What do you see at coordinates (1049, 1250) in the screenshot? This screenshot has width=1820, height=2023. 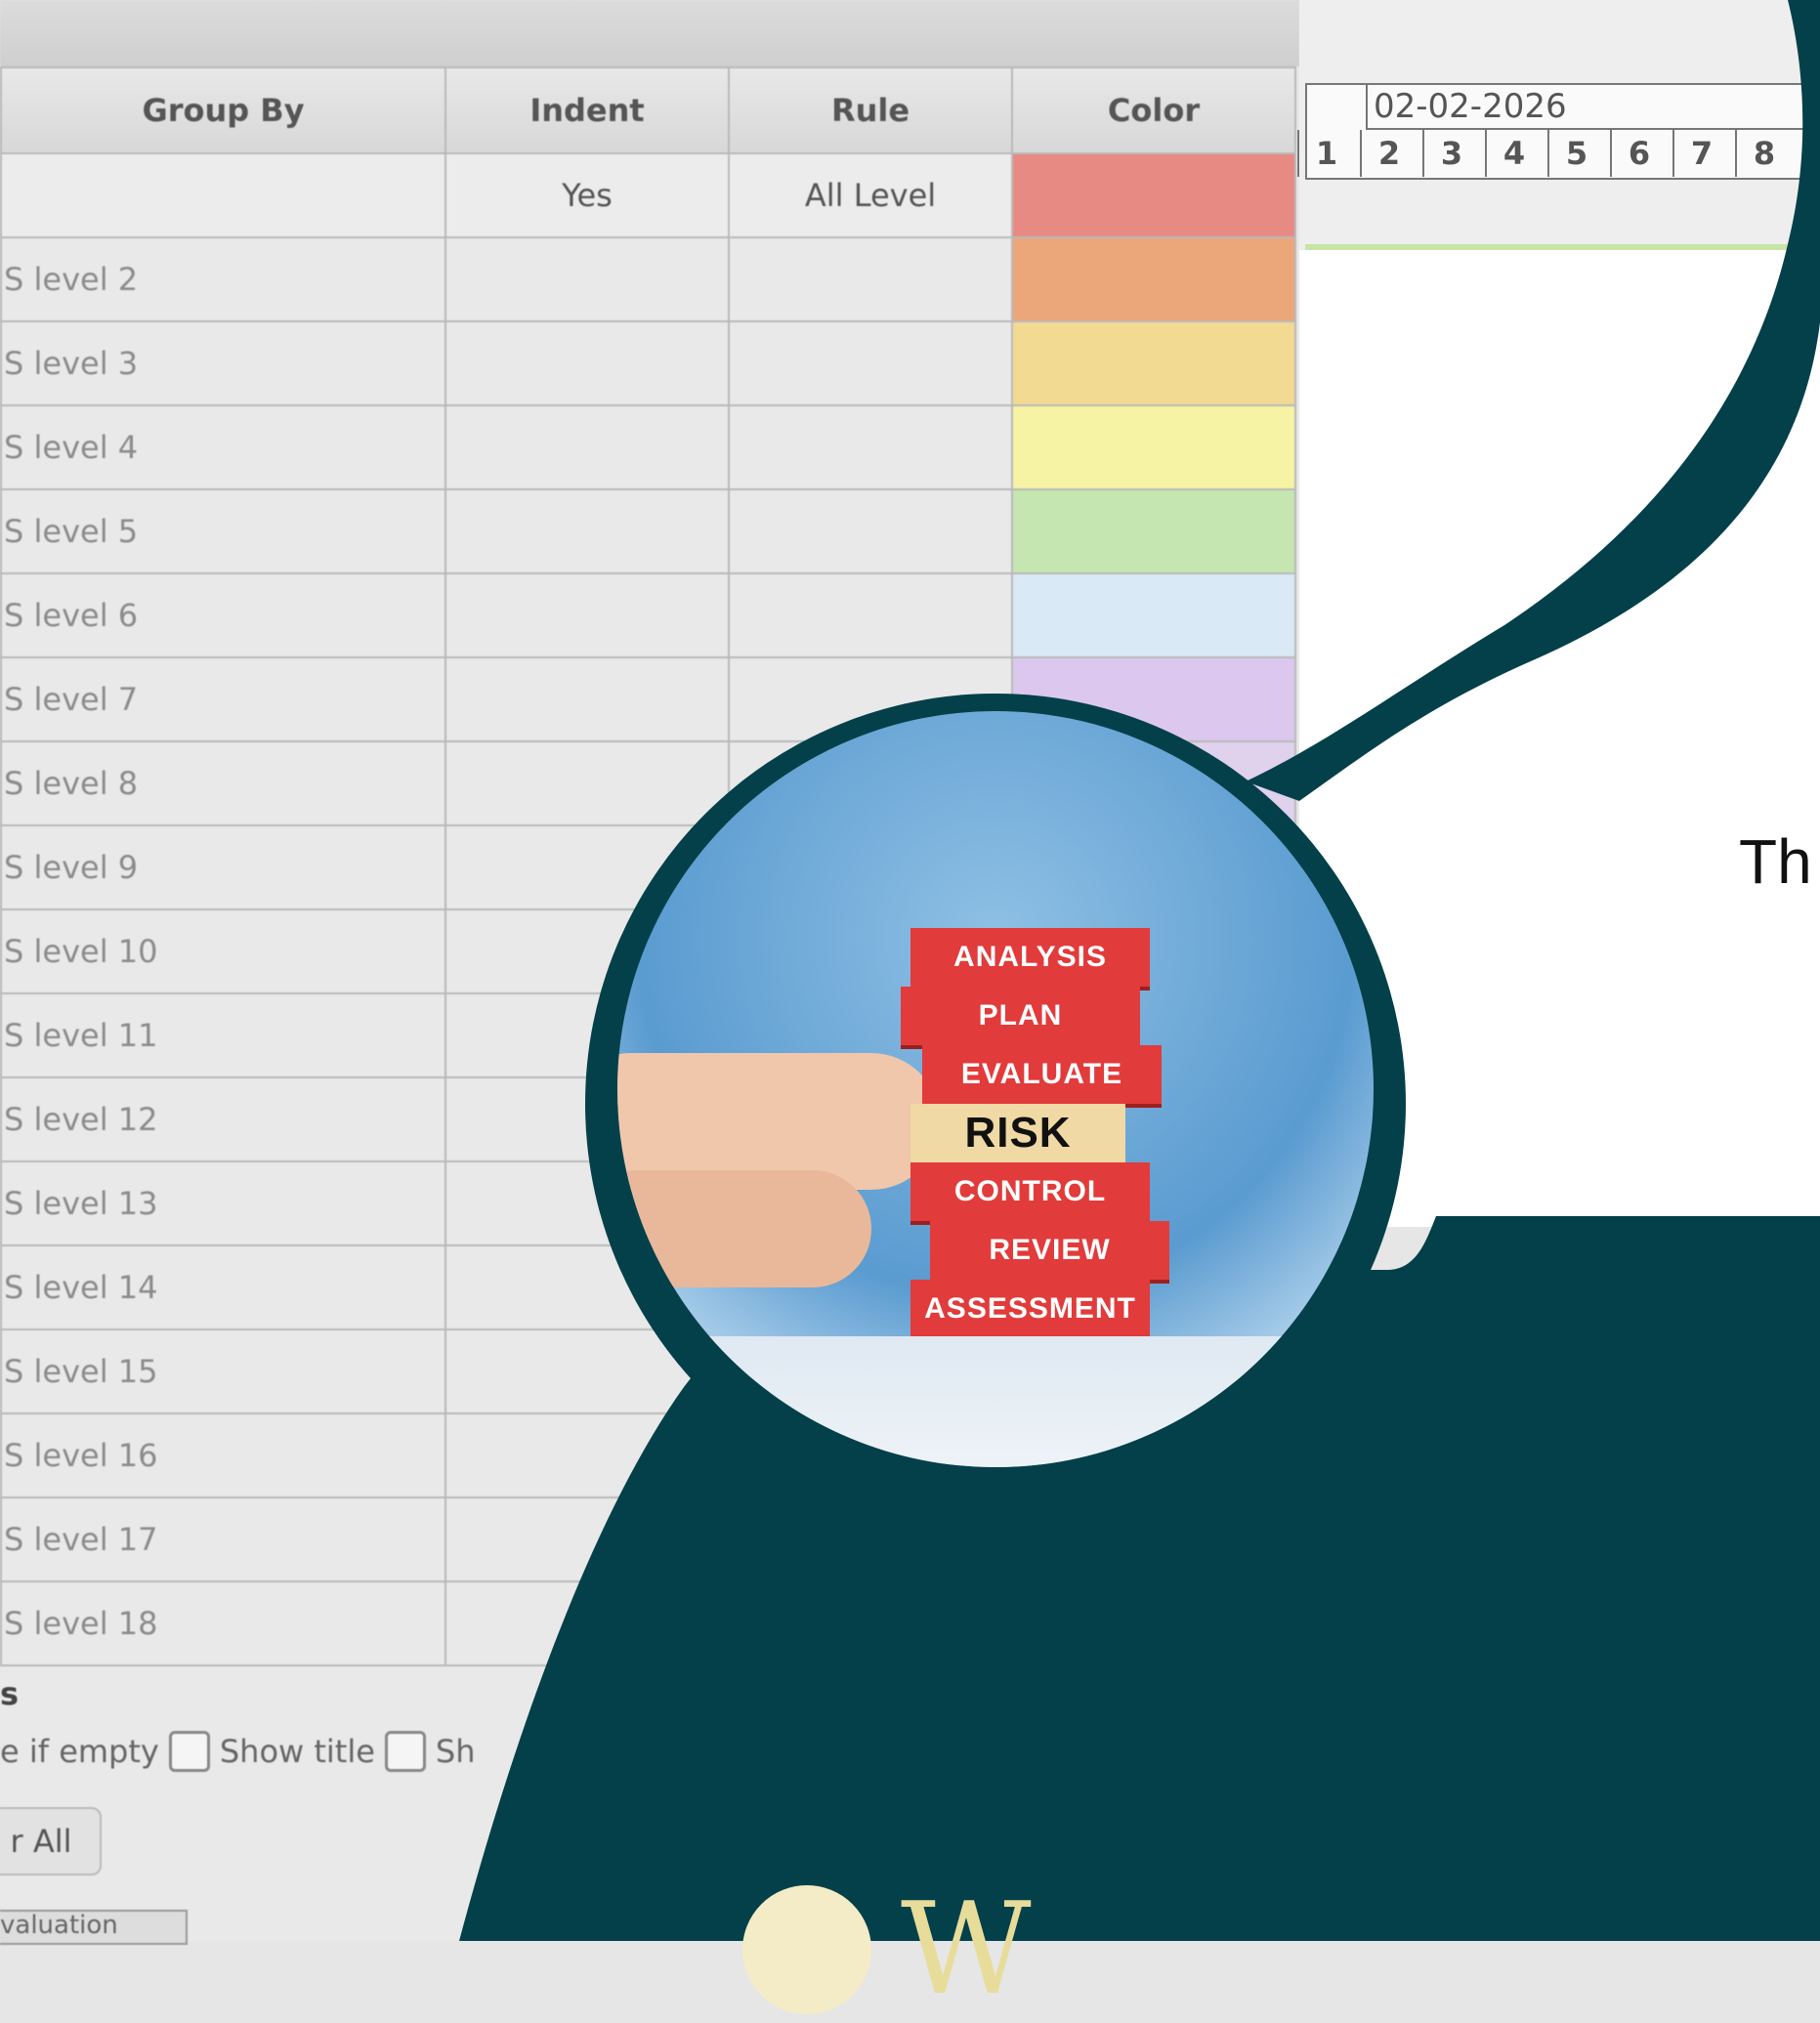 I see `block-review: REVIEW` at bounding box center [1049, 1250].